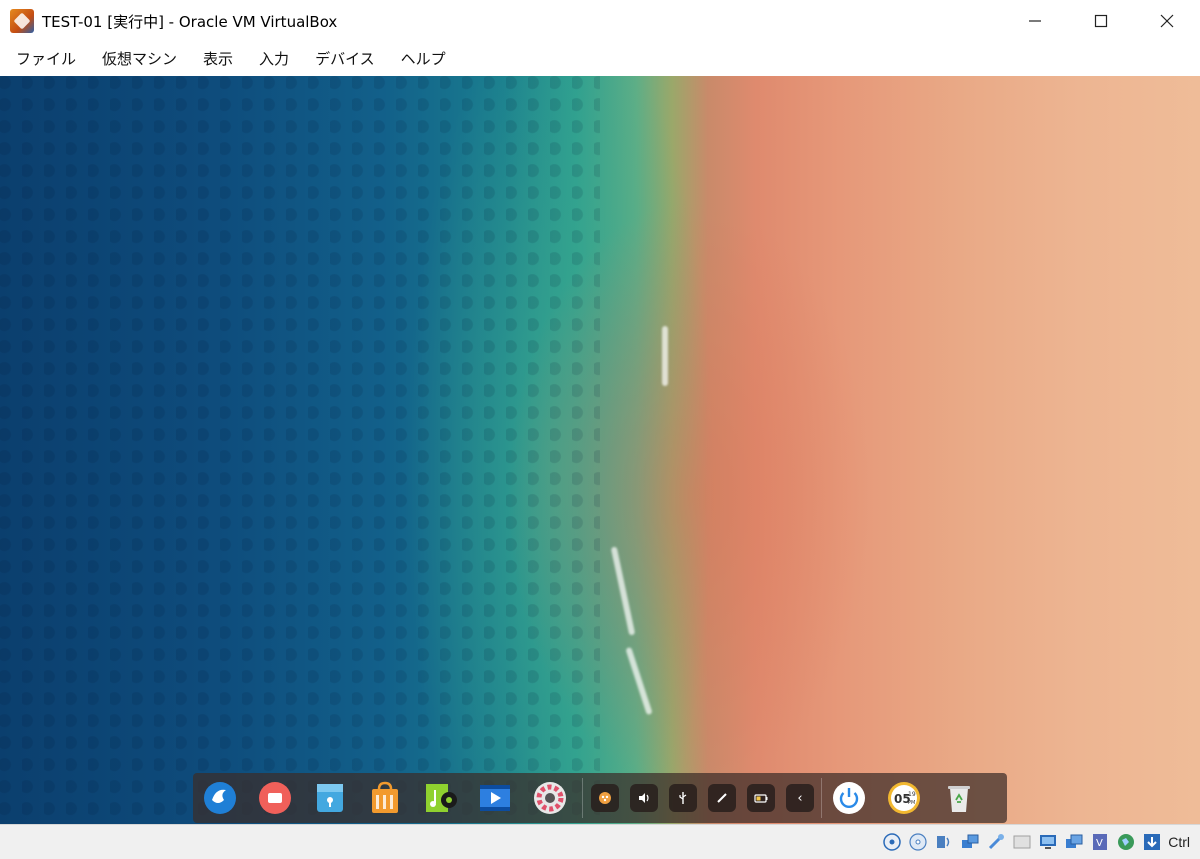 This screenshot has height=859, width=1200. I want to click on usb-status-icon, so click(996, 842).